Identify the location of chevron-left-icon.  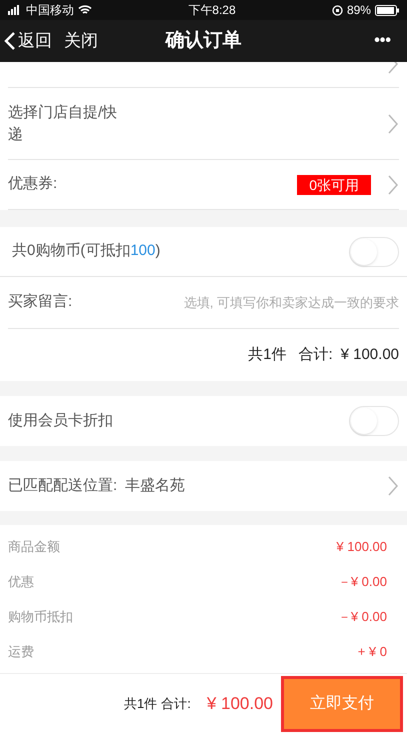
(10, 41).